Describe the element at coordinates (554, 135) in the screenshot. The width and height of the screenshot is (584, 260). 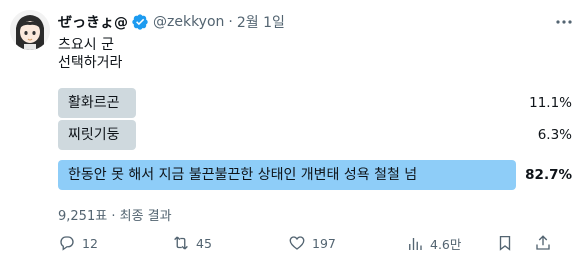
I see `poll-option-percent: 6.3%` at that location.